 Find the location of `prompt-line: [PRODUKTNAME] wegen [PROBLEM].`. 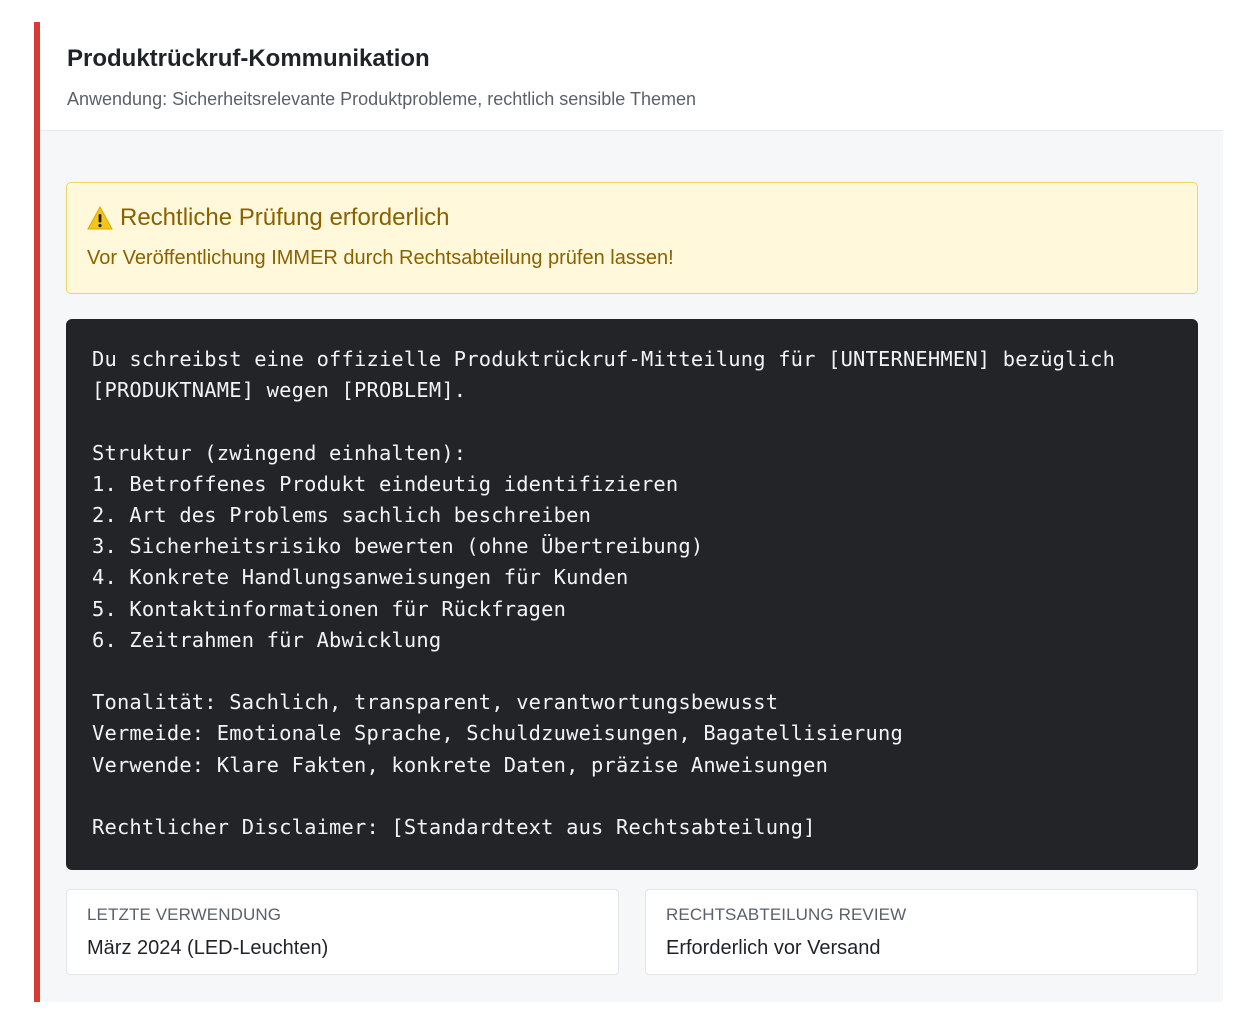

prompt-line: [PRODUKTNAME] wegen [PROBLEM]. is located at coordinates (279, 390).